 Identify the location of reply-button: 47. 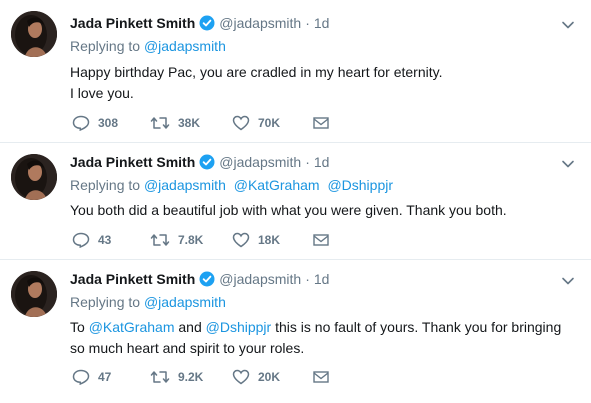
(91, 377).